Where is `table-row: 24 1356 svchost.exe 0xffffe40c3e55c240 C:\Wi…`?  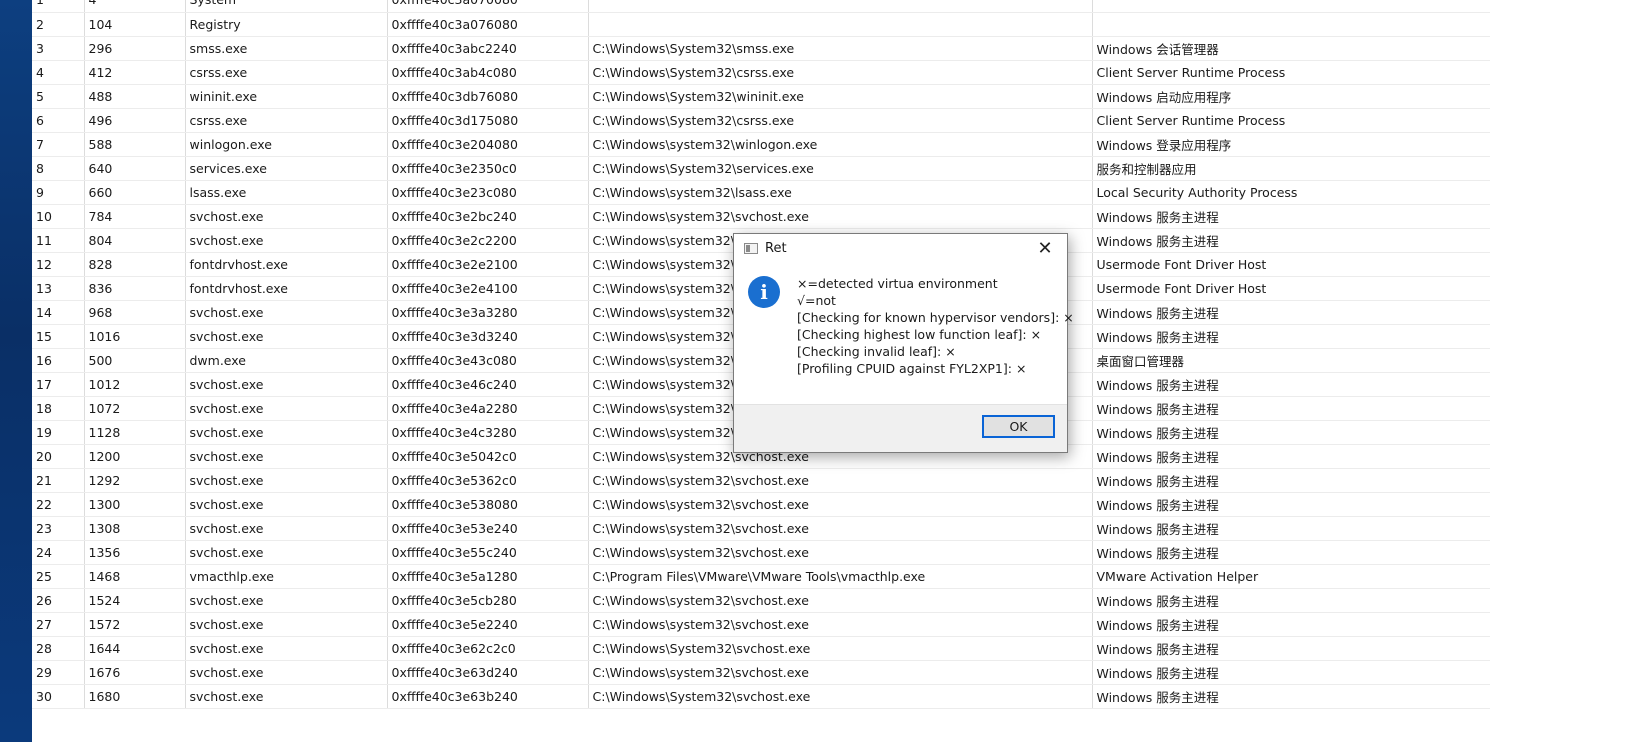 table-row: 24 1356 svchost.exe 0xffffe40c3e55c240 C:\Wi… is located at coordinates (762, 552).